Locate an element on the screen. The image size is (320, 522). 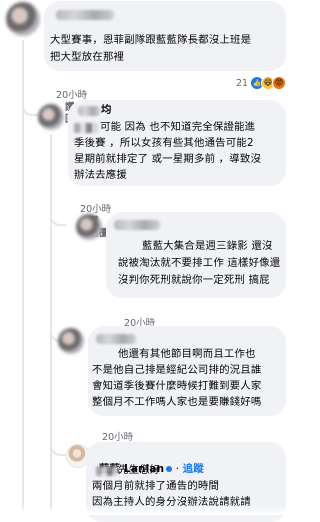
comment-text-line: 星期前就排定了 或一星期多前 ，導致沒 is located at coordinates (168, 159).